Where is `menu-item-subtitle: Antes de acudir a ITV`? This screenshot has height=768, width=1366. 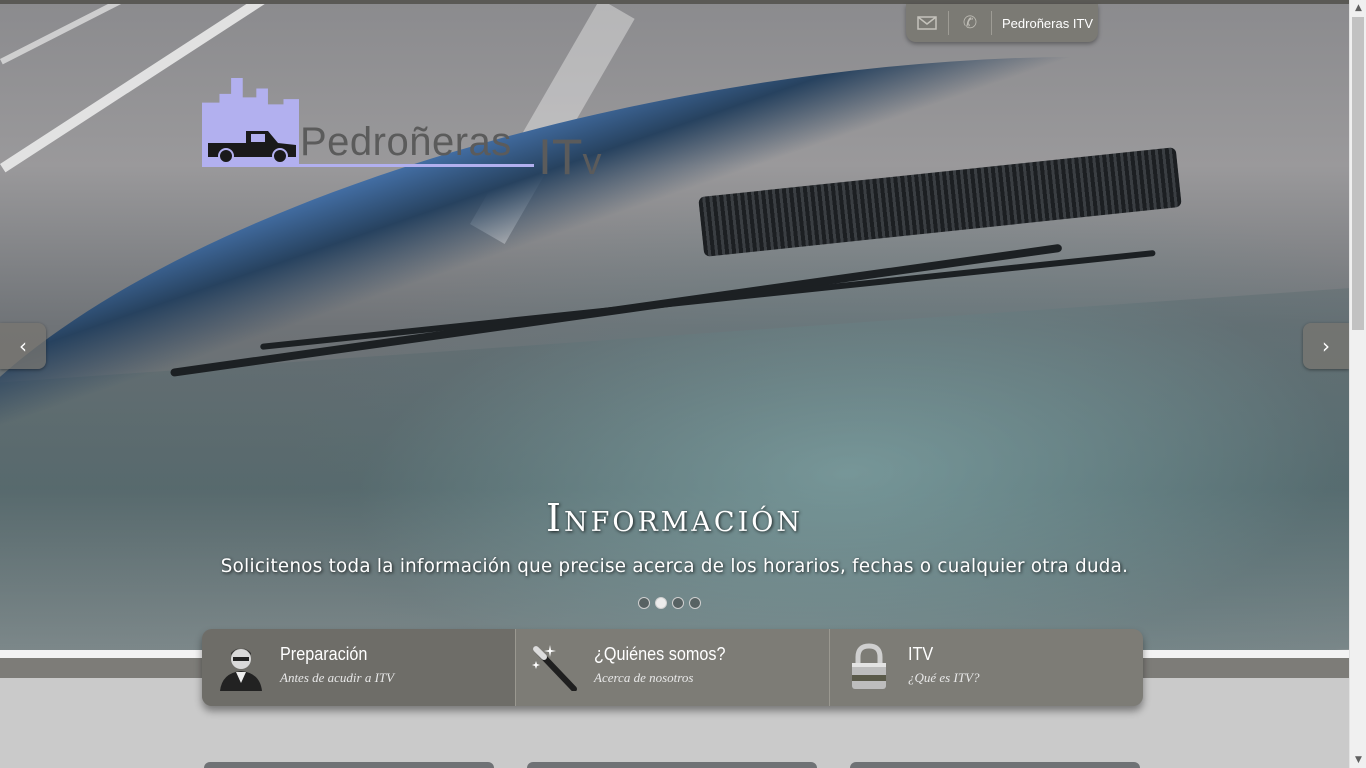
menu-item-subtitle: Antes de acudir a ITV is located at coordinates (337, 677).